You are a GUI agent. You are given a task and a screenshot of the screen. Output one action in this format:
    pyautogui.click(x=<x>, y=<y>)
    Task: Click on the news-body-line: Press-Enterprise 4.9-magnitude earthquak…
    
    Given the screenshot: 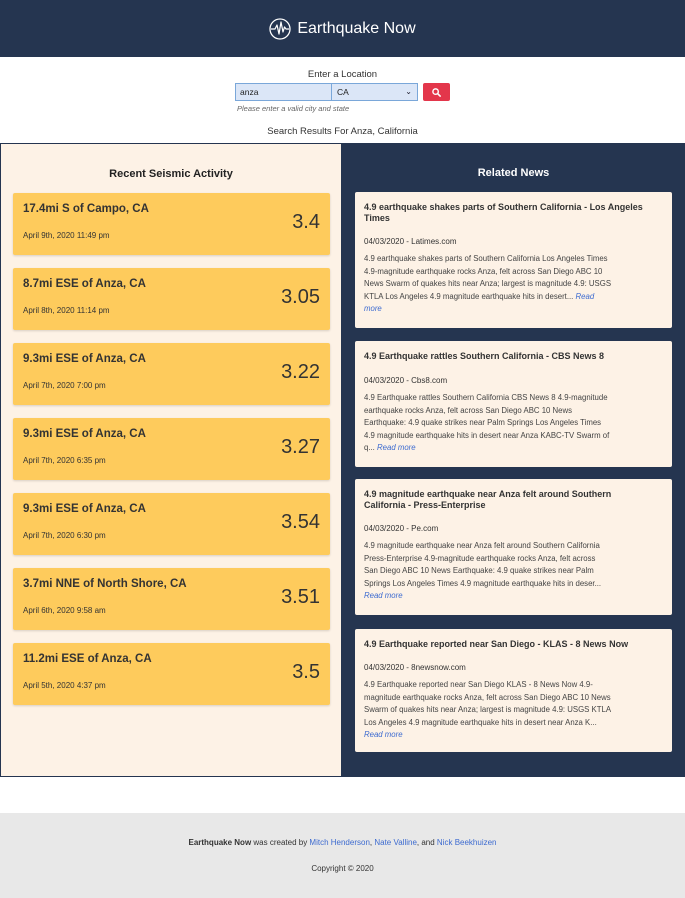 What is the action you would take?
    pyautogui.click(x=480, y=558)
    